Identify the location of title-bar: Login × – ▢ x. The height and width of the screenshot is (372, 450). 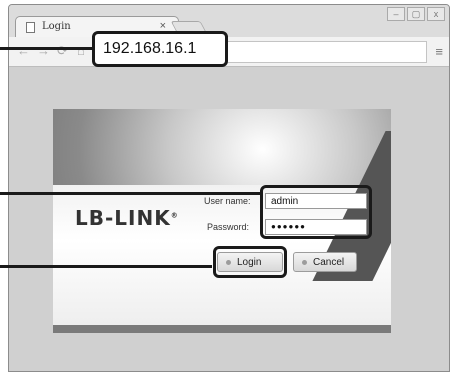
(229, 21).